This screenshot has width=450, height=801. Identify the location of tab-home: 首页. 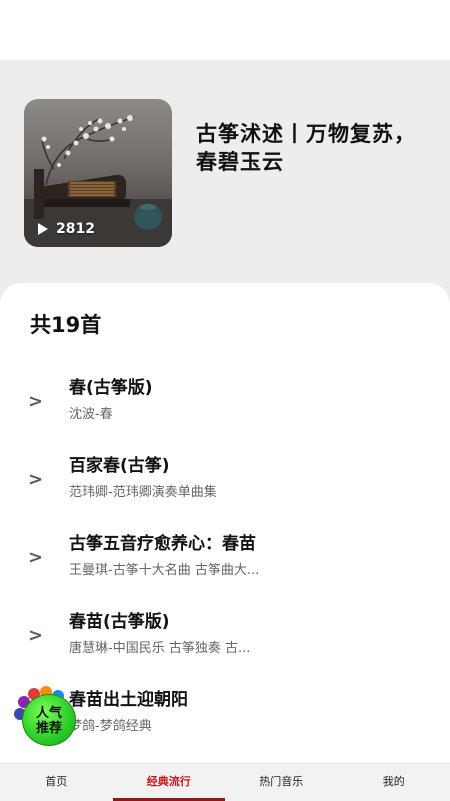
(56, 782).